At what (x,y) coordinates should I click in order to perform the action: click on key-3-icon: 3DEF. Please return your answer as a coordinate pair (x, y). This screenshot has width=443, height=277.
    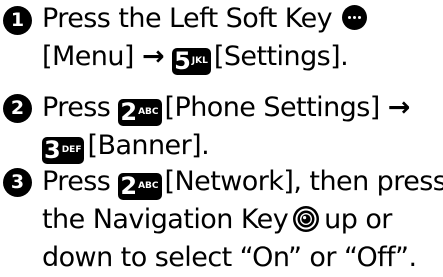
    Looking at the image, I should click on (63, 150).